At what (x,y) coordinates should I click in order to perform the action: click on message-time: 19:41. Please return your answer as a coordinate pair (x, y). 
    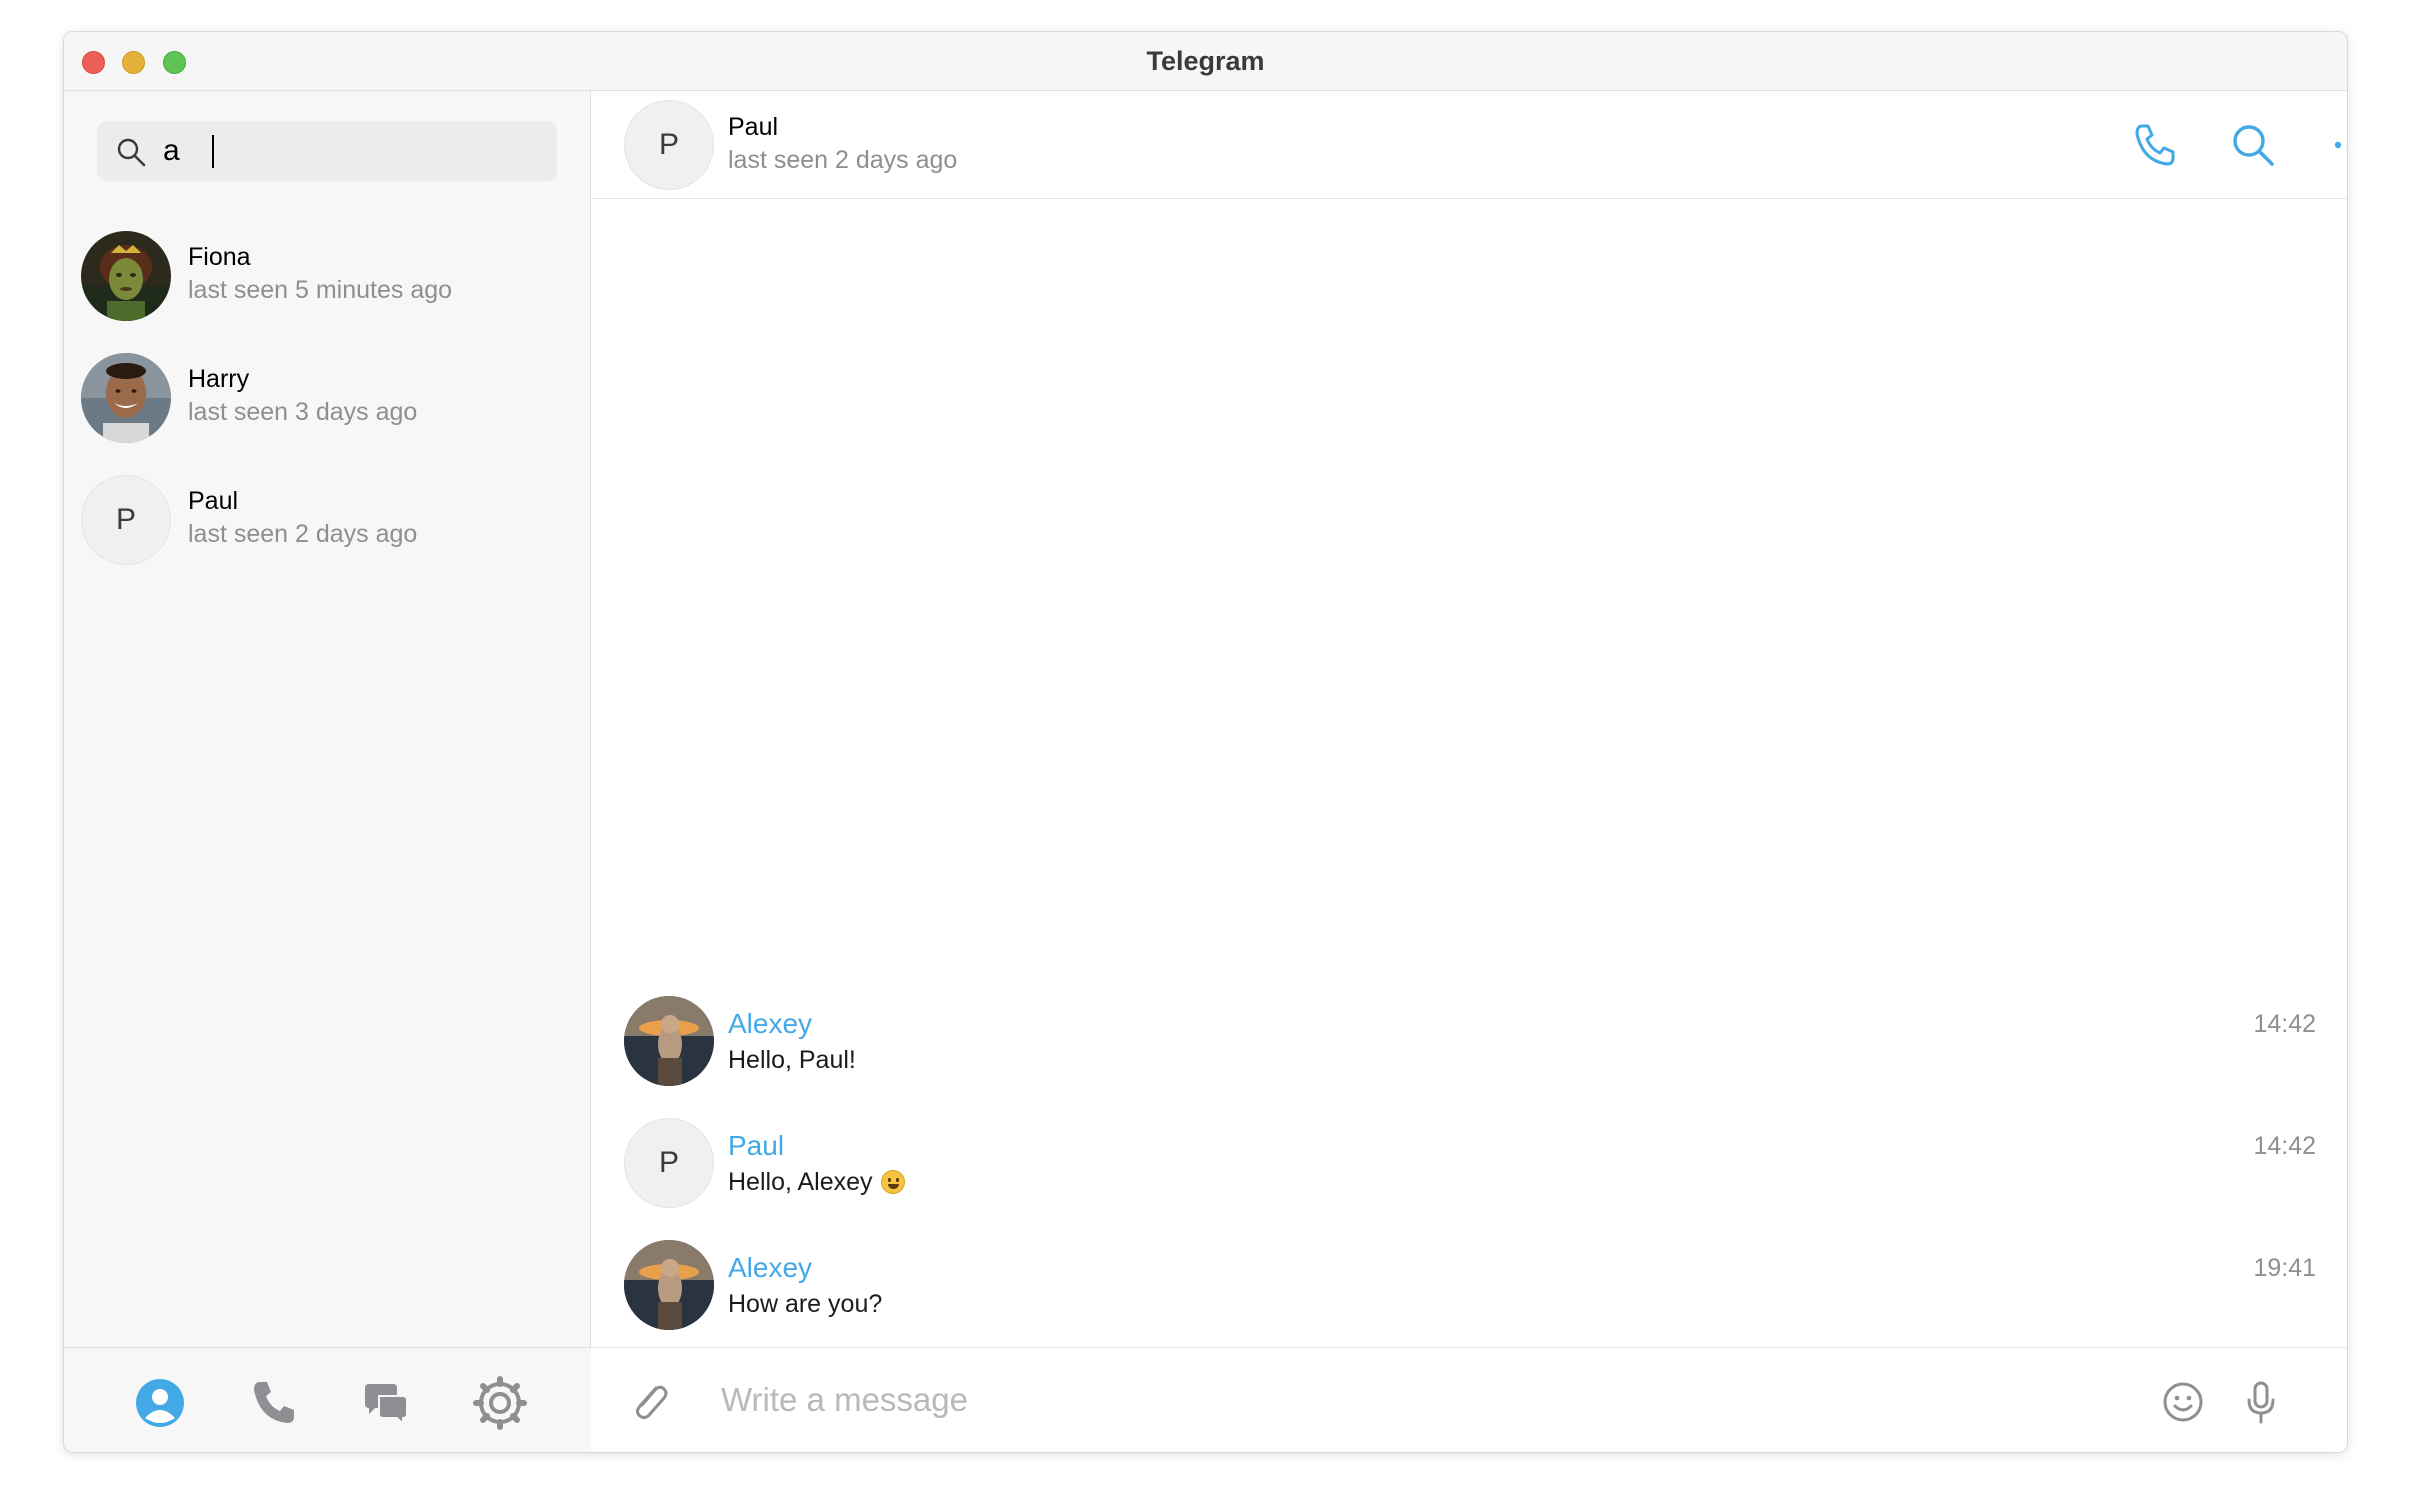
    Looking at the image, I should click on (2284, 1268).